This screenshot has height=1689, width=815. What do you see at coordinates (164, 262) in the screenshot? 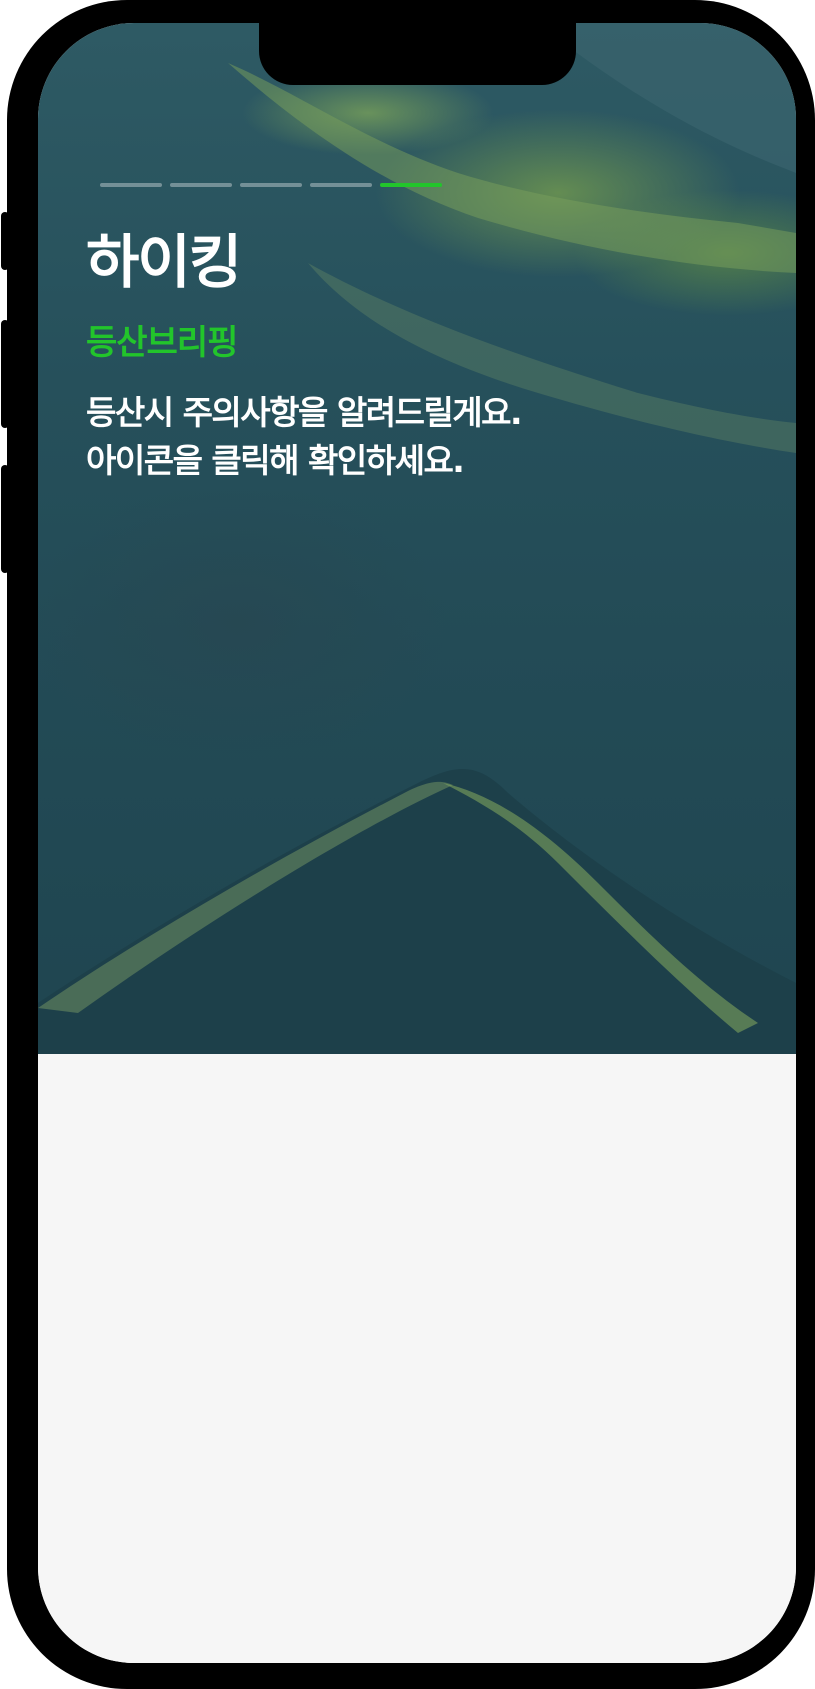
I see `page-title: 하이킹` at bounding box center [164, 262].